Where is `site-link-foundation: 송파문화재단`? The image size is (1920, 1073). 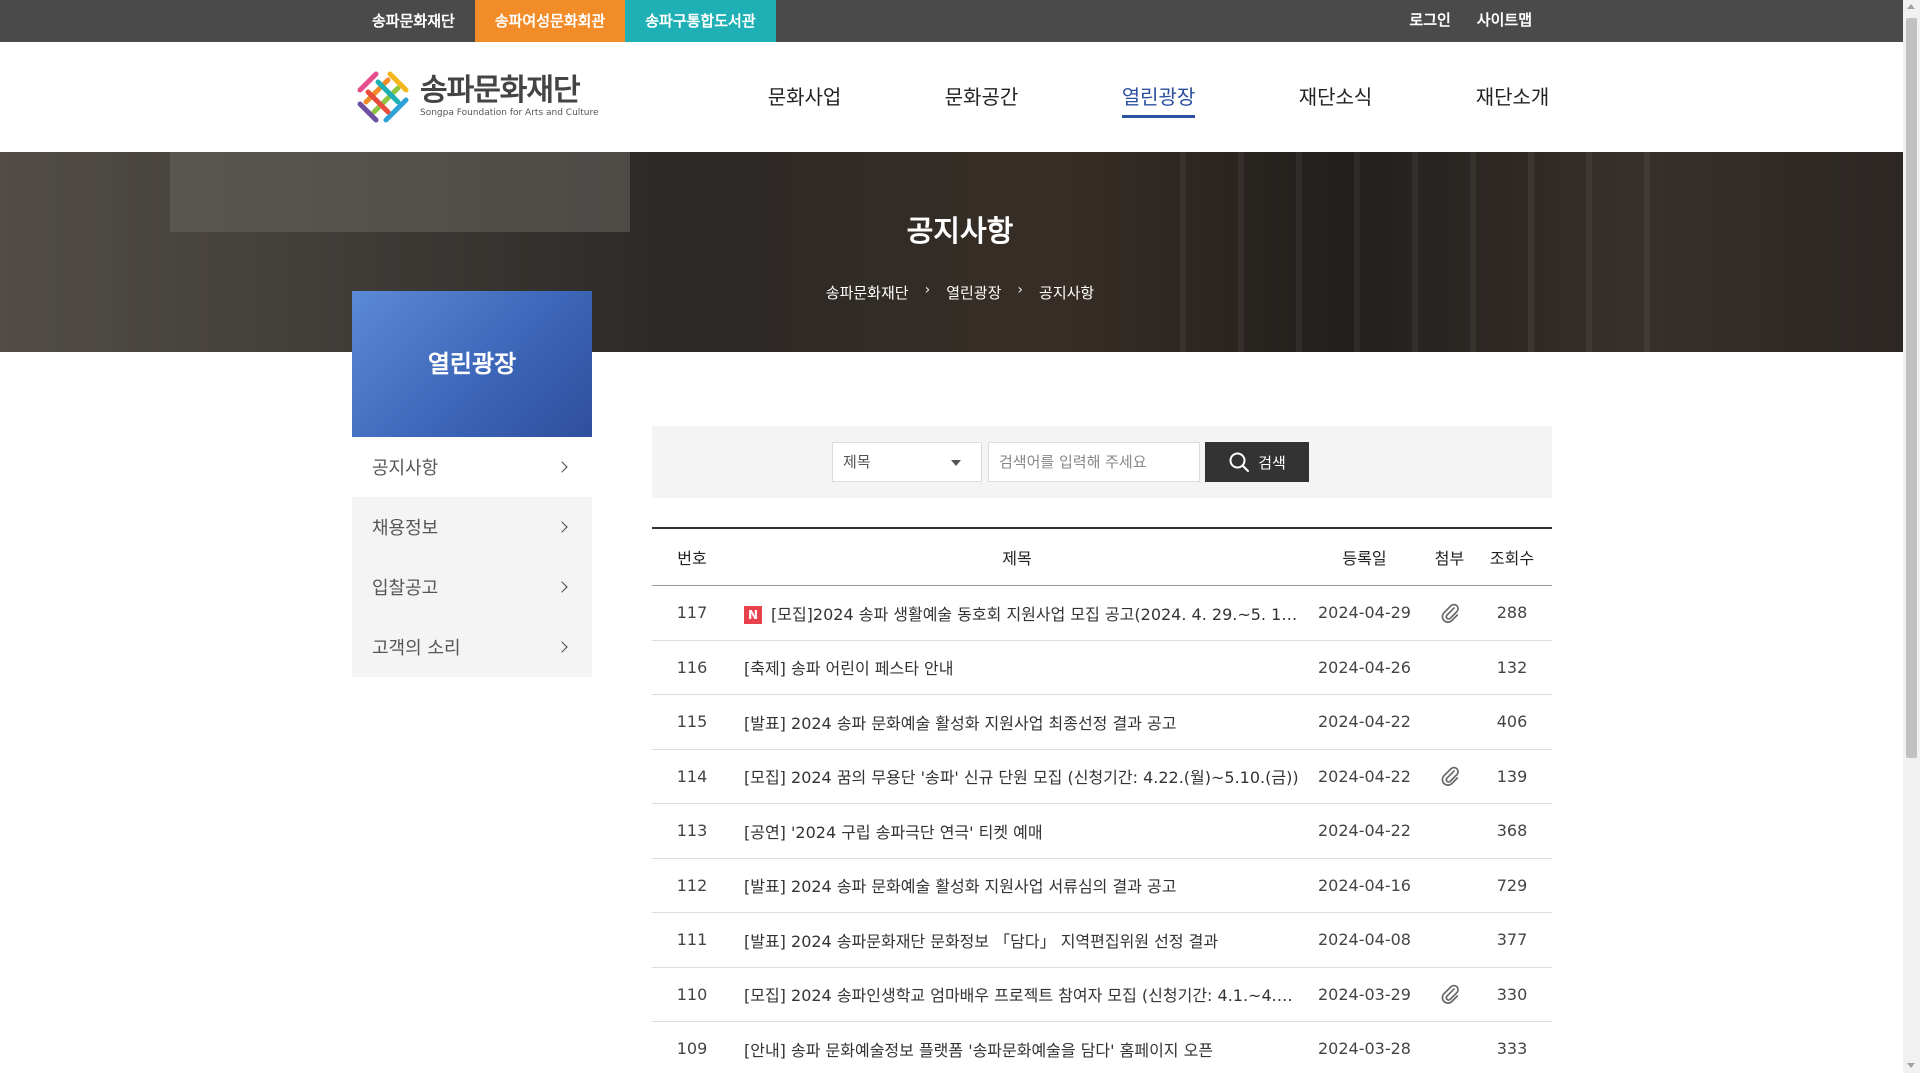 site-link-foundation: 송파문화재단 is located at coordinates (413, 21).